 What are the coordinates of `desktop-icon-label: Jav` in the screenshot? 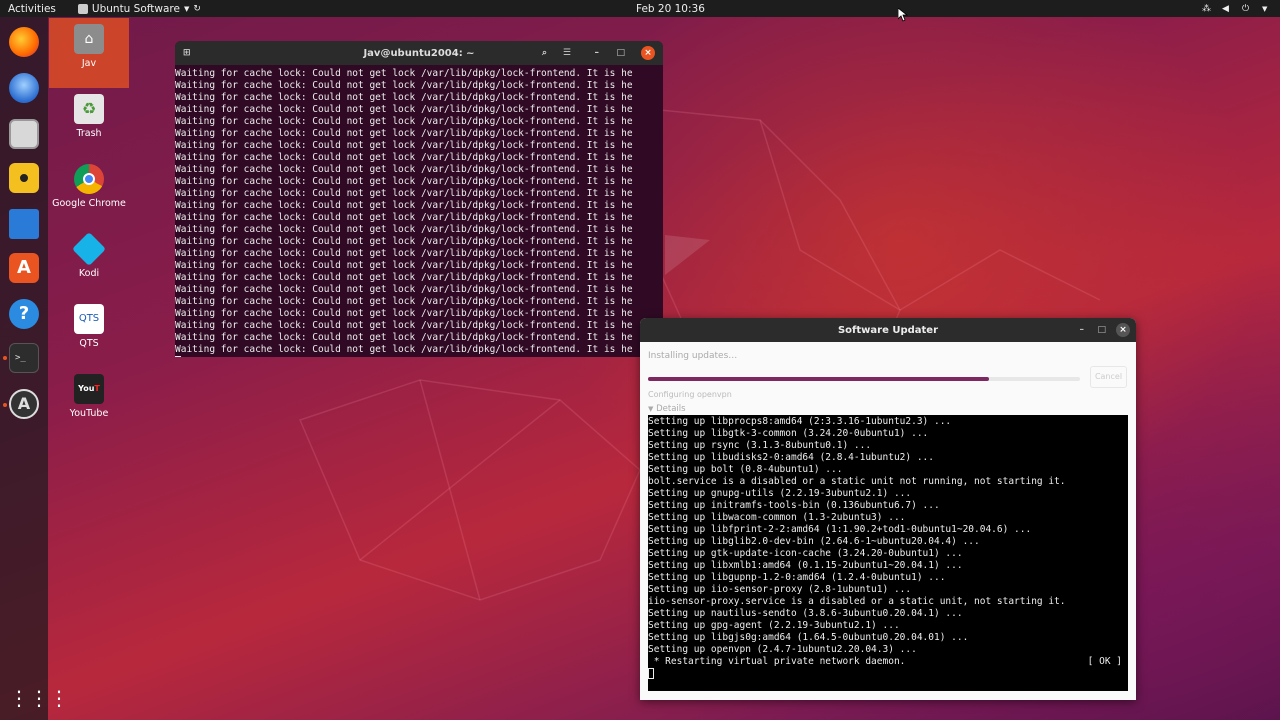 It's located at (89, 63).